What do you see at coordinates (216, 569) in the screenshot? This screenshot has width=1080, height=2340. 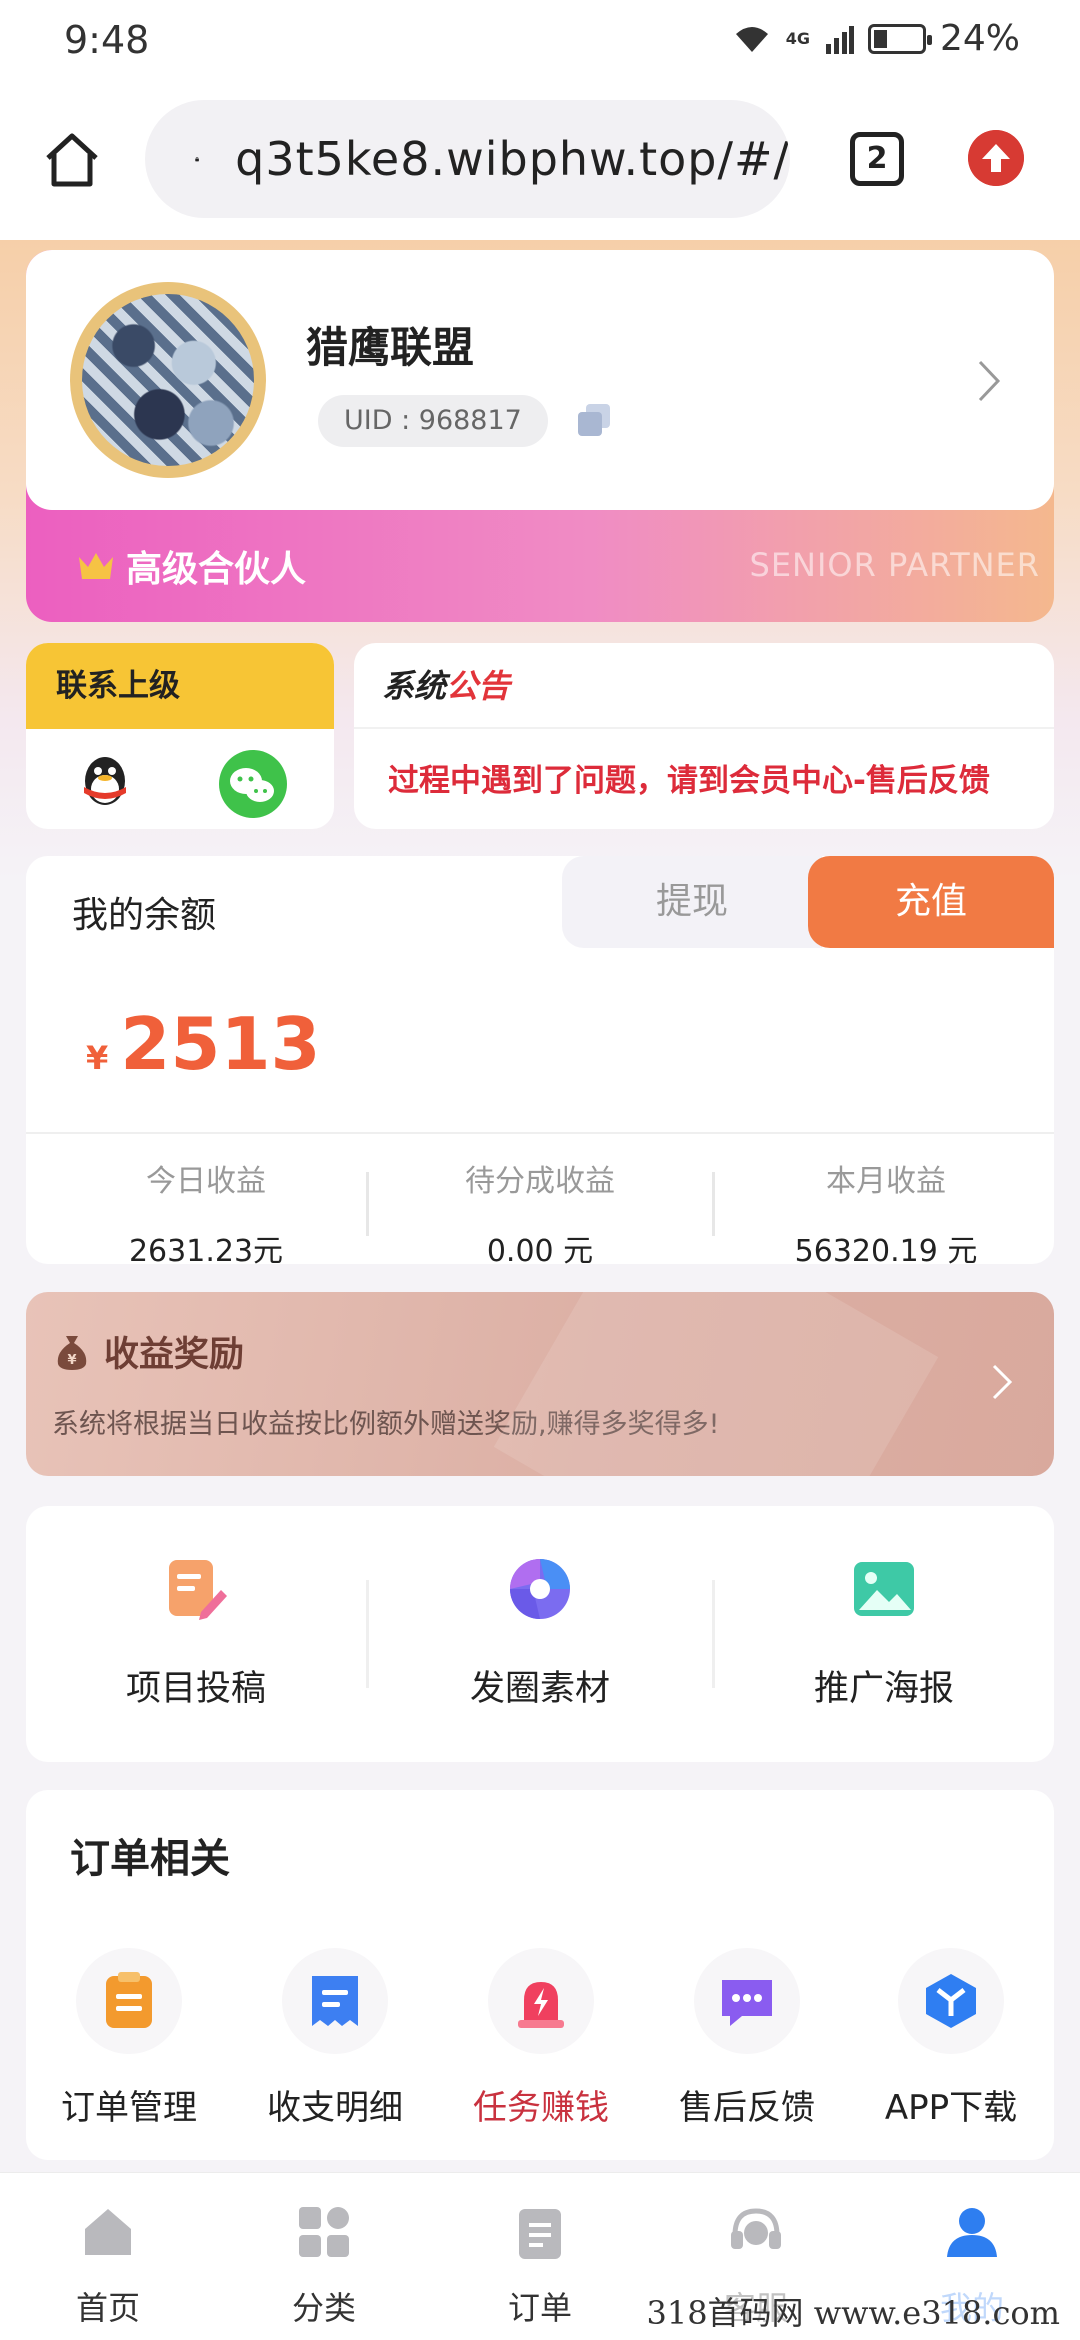 I see `rank-label: 高级合伙人` at bounding box center [216, 569].